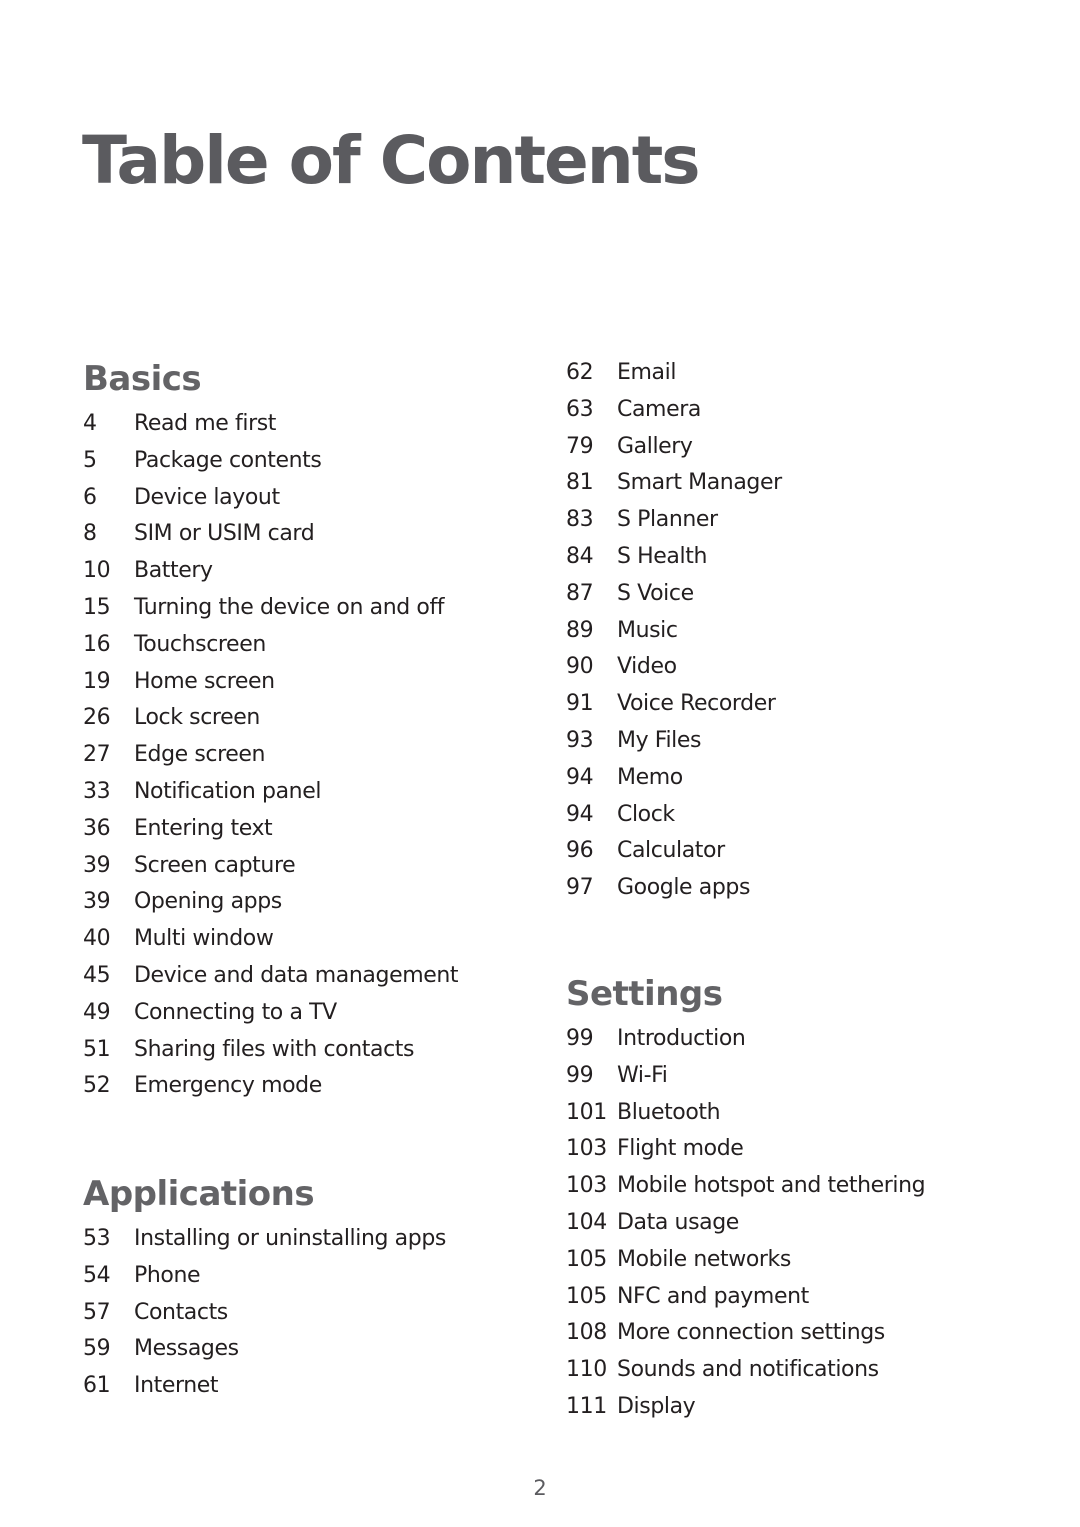 Image resolution: width=1080 pixels, height=1527 pixels. What do you see at coordinates (97, 1238) in the screenshot?
I see `toc-entry-page: 53` at bounding box center [97, 1238].